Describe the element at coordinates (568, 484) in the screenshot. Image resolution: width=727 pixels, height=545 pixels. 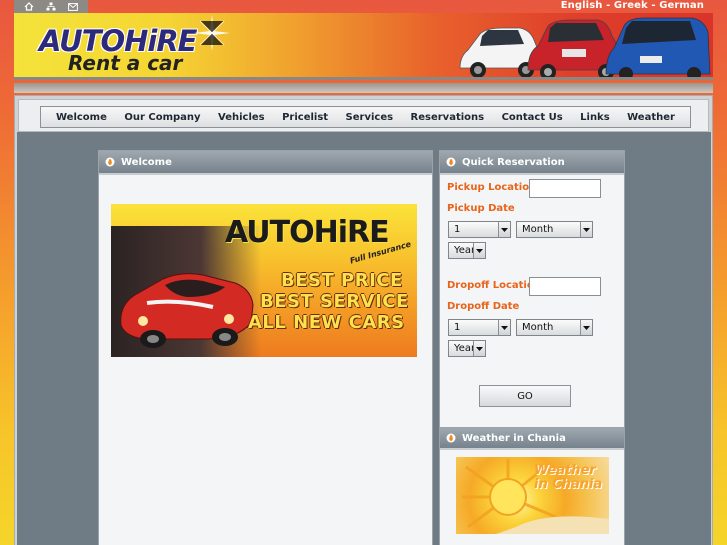
I see `weather-image-line2: in Chania` at that location.